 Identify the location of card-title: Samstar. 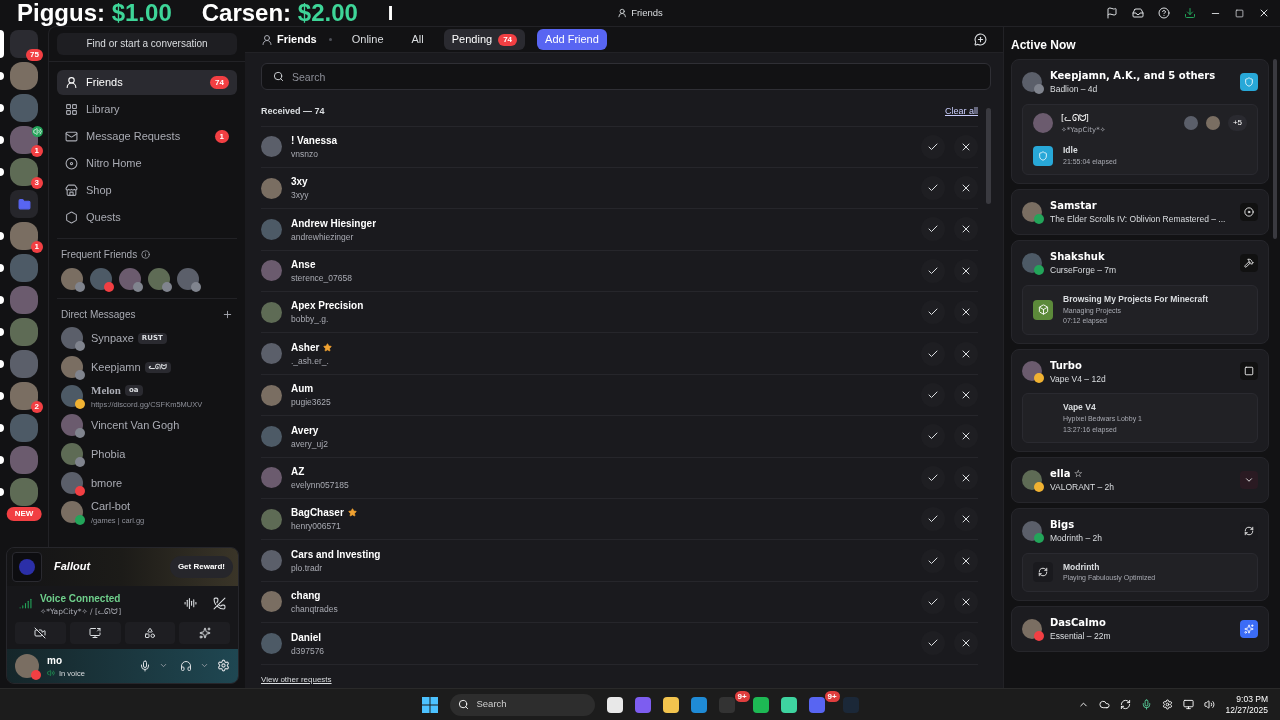
(1074, 206).